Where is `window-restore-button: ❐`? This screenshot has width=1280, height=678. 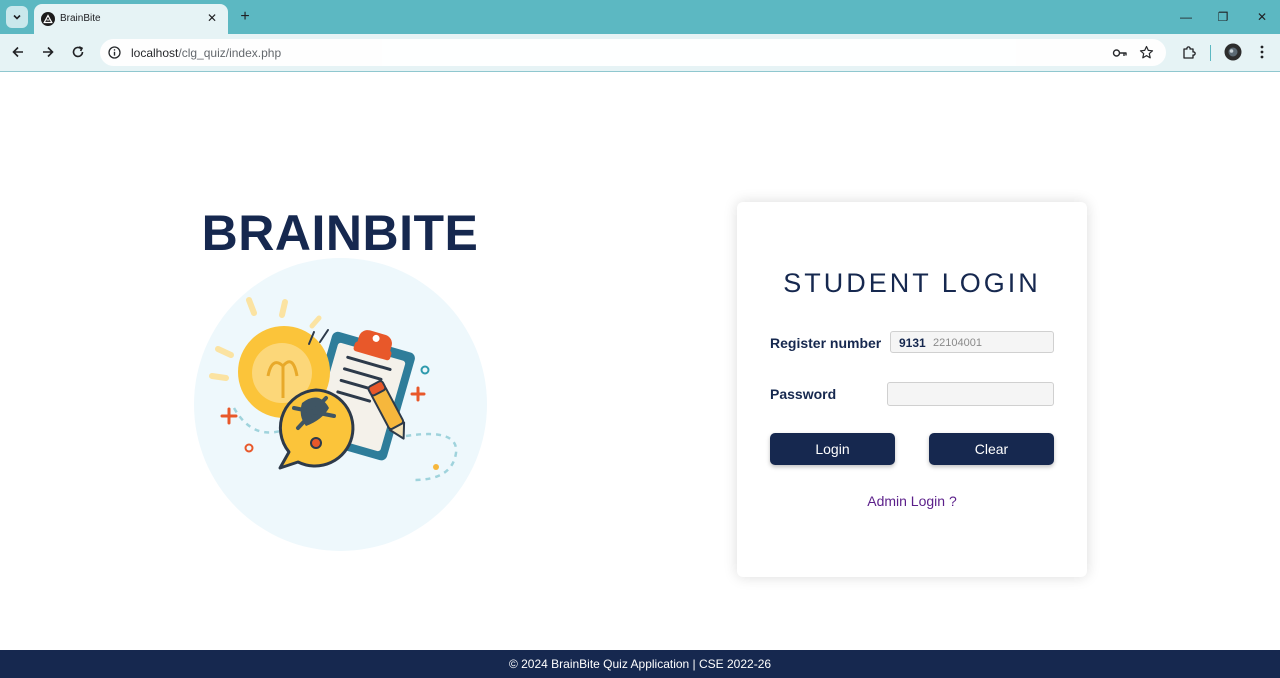 window-restore-button: ❐ is located at coordinates (1223, 17).